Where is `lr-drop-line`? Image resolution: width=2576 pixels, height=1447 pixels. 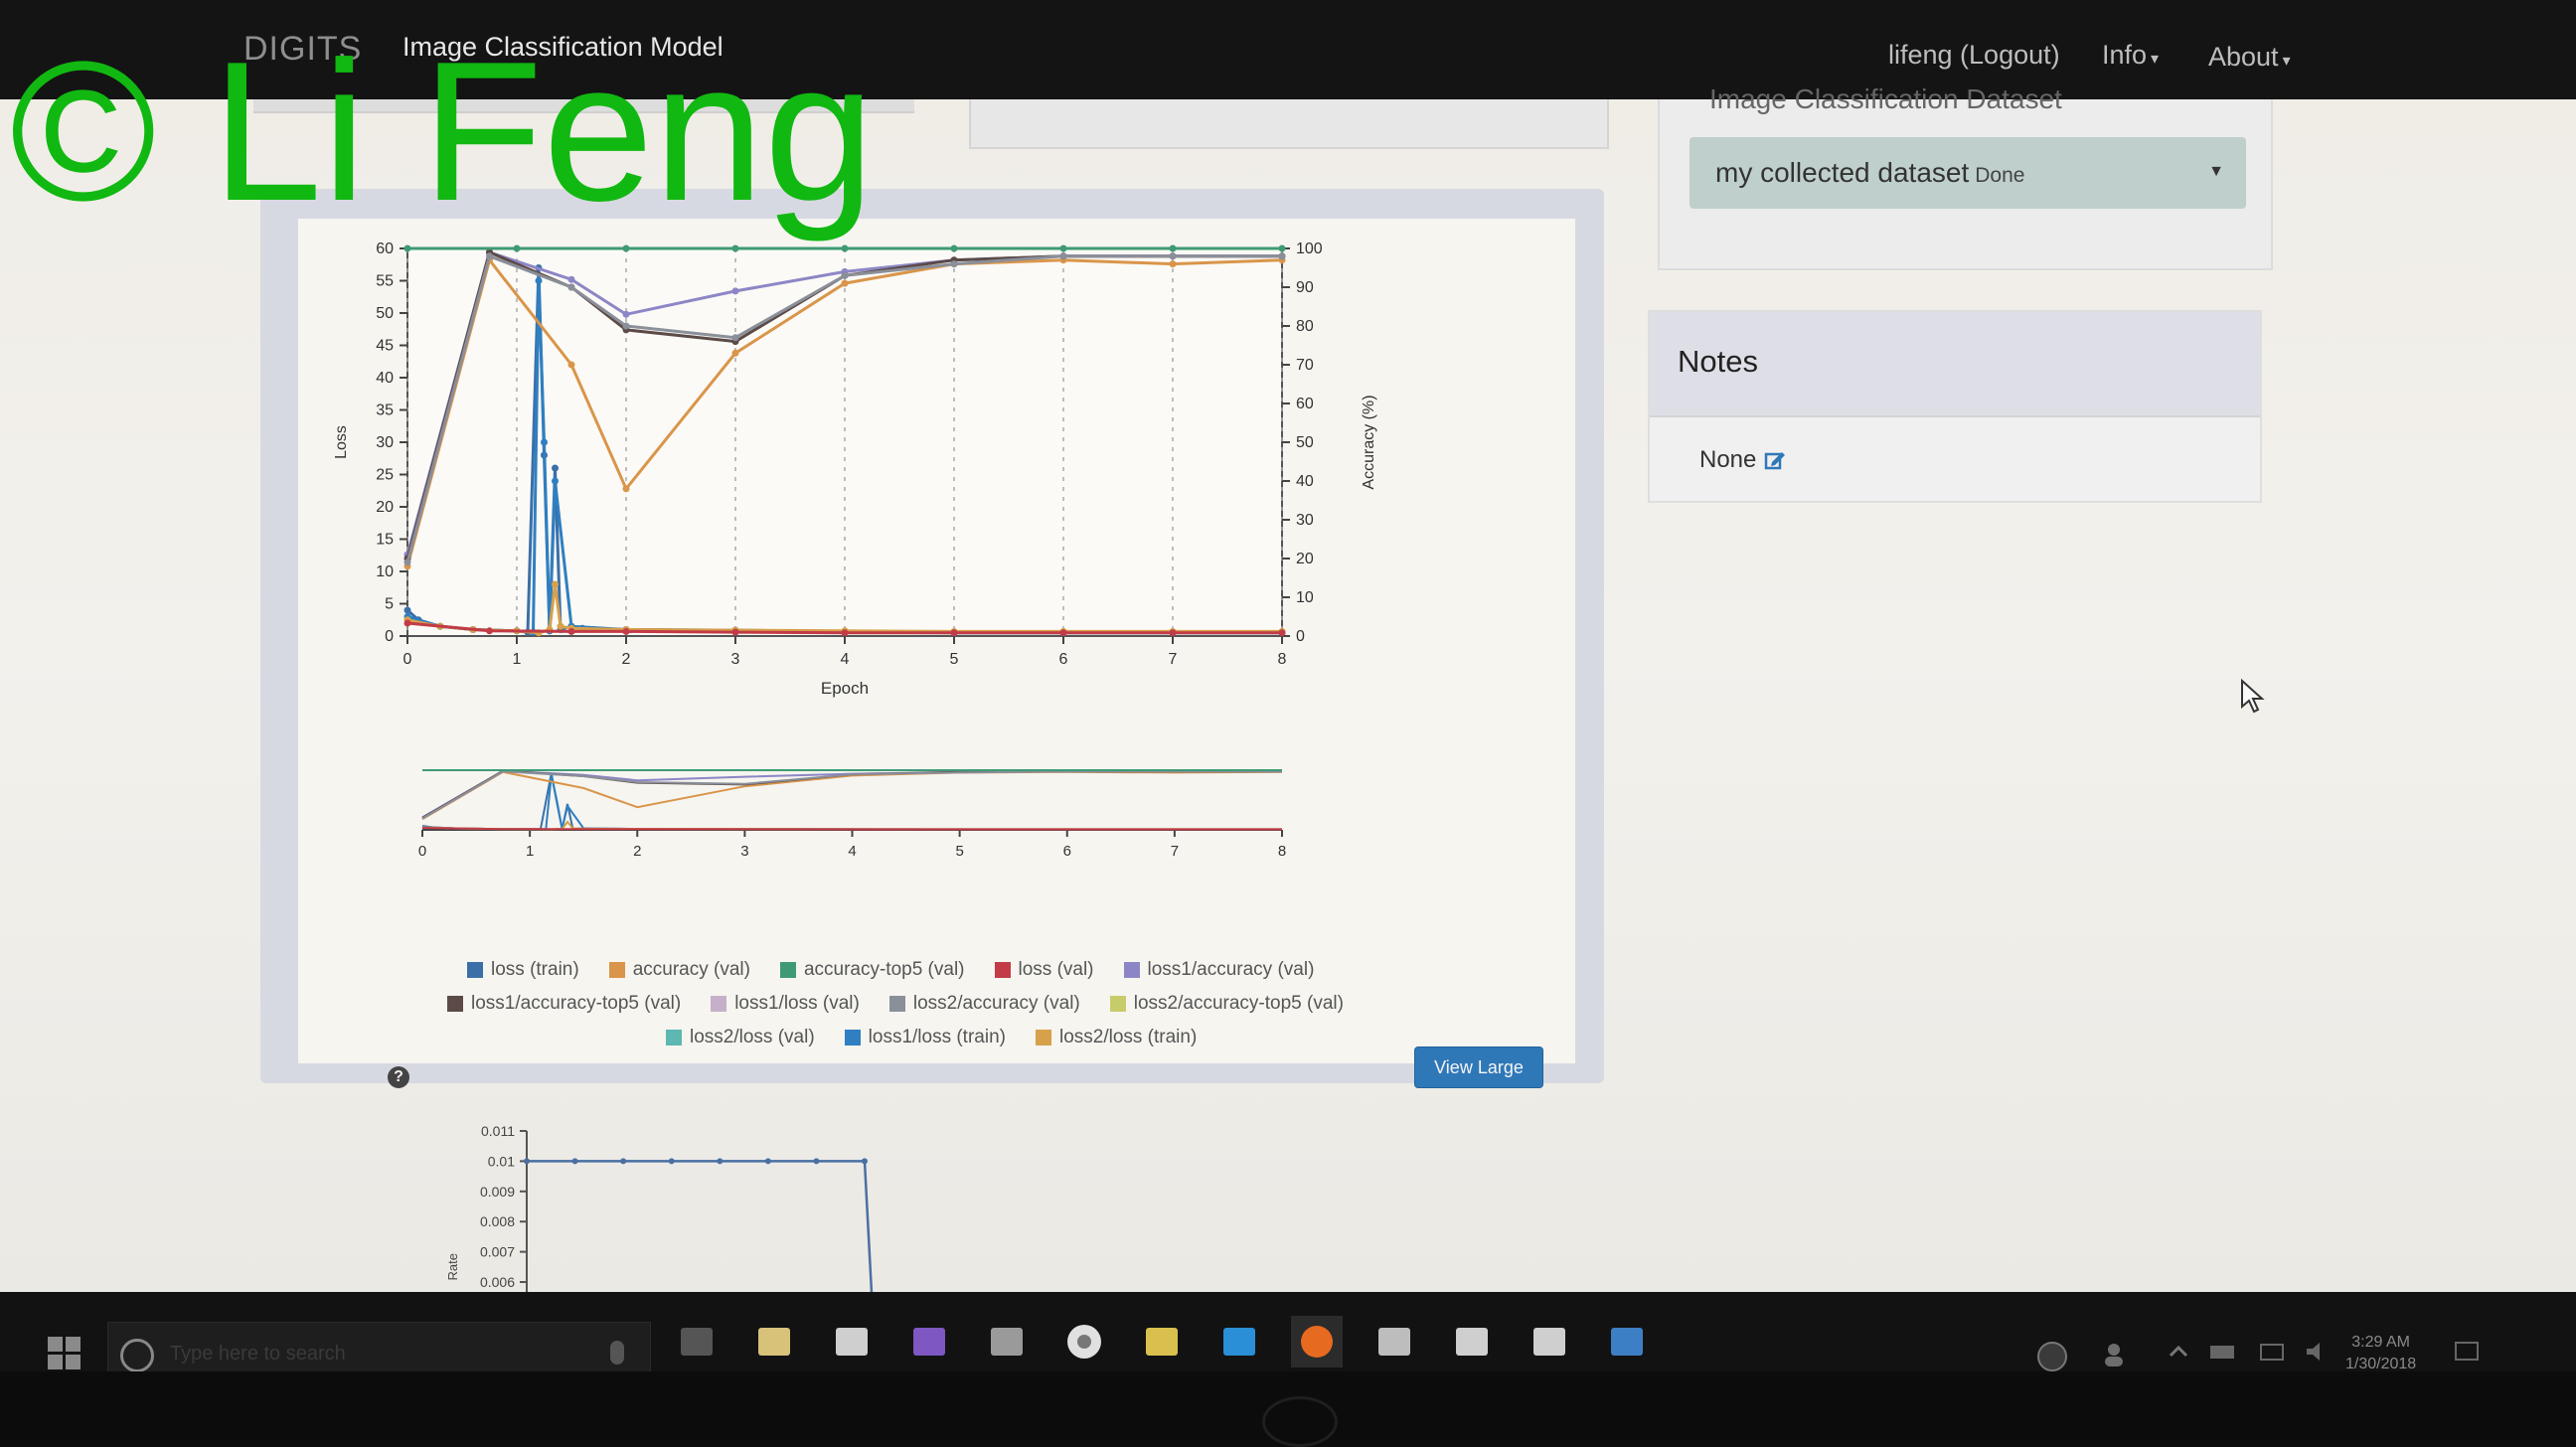
lr-drop-line is located at coordinates (869, 1237).